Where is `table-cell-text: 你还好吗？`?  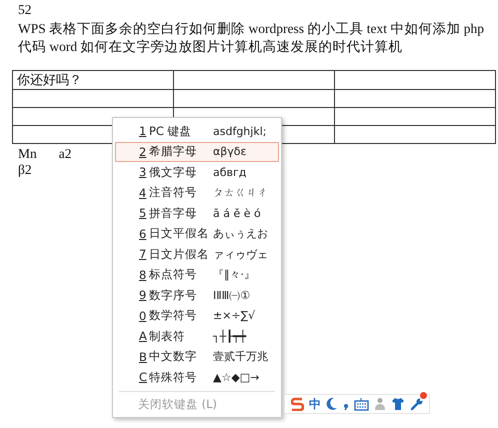 table-cell-text: 你还好吗？ is located at coordinates (49, 80).